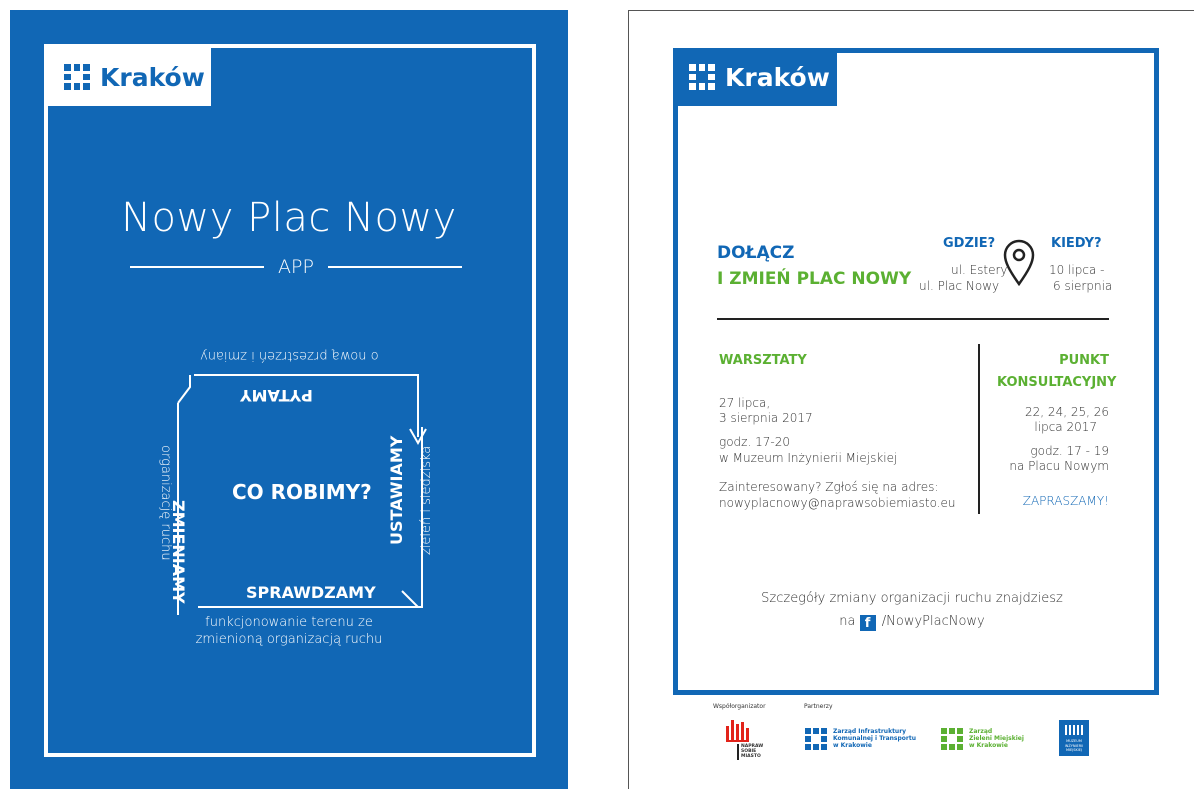  Describe the element at coordinates (1074, 738) in the screenshot. I see `muzeum-logo: MUZEUM INŻYNIERII MIEJSKIEJ` at that location.